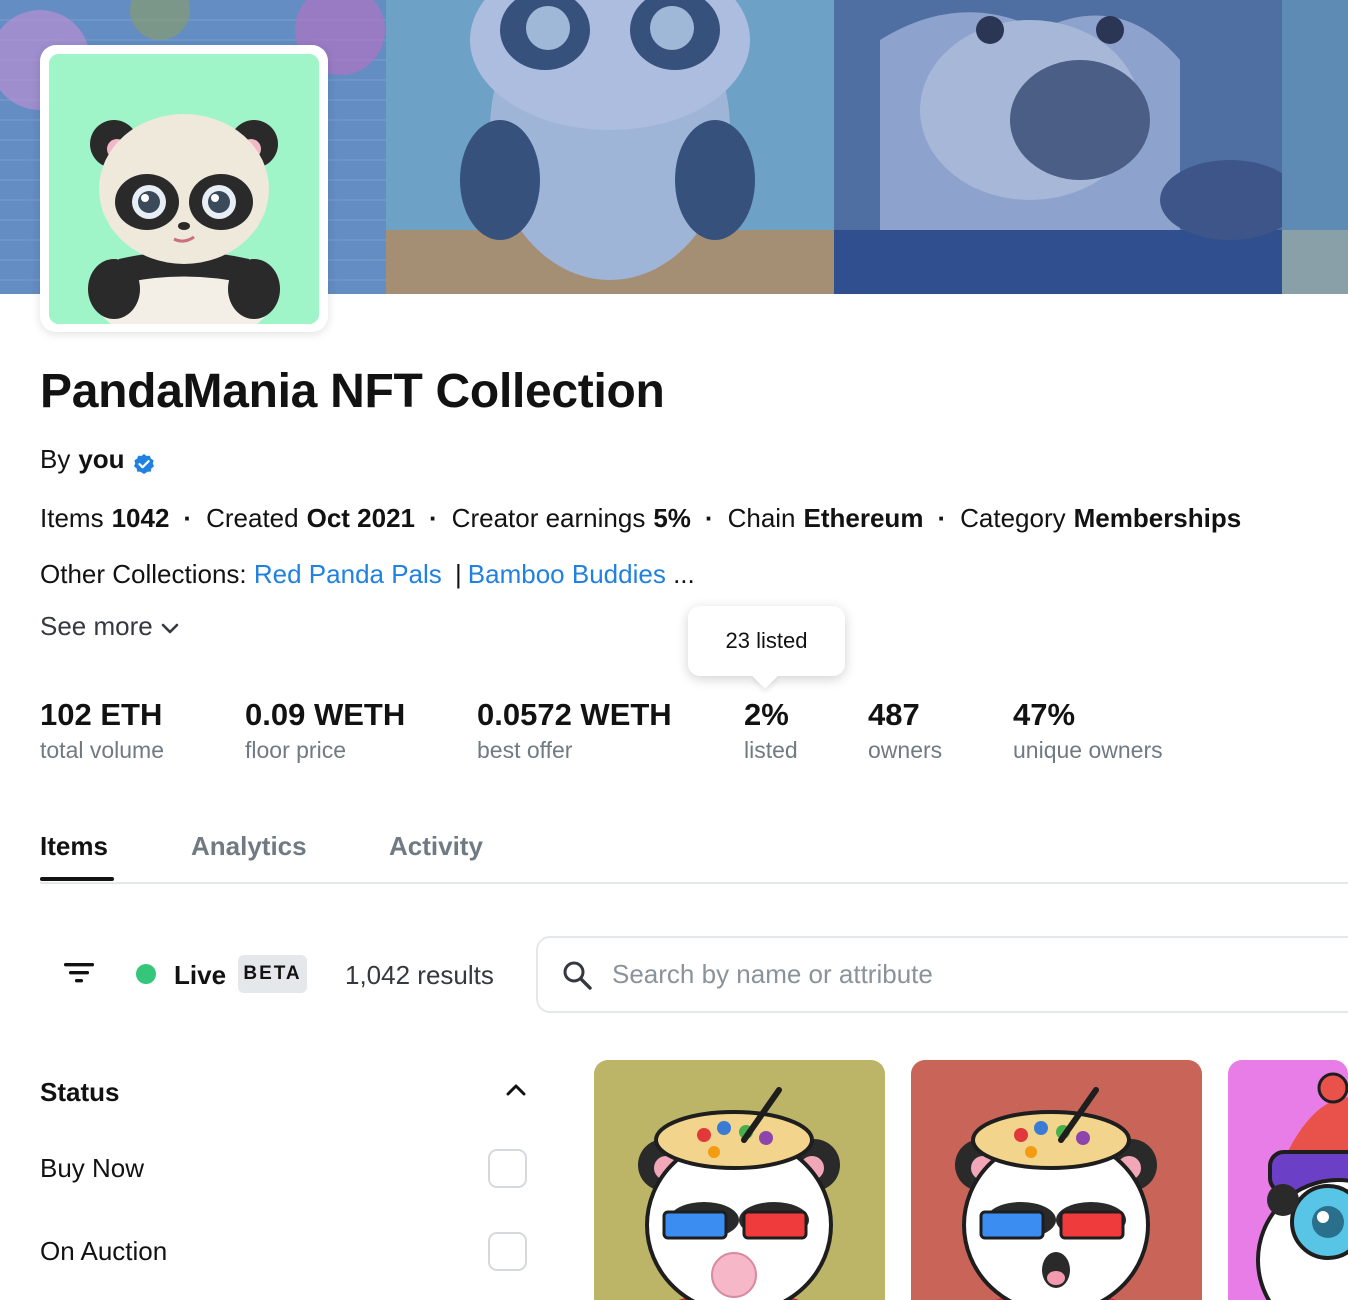 The height and width of the screenshot is (1300, 1348). Describe the element at coordinates (507, 1251) in the screenshot. I see `on-auction-checkbox` at that location.